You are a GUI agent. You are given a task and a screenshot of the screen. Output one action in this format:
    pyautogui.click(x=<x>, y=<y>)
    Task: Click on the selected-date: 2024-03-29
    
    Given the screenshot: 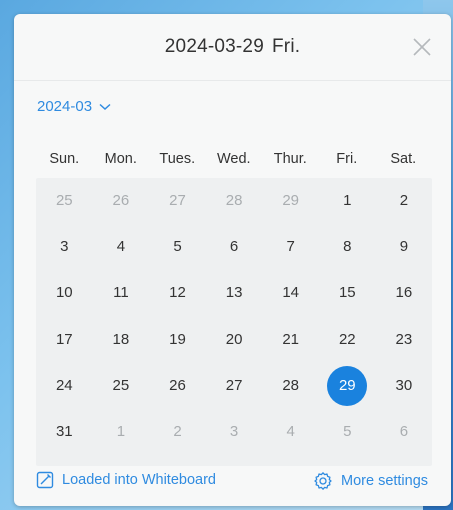 What is the action you would take?
    pyautogui.click(x=214, y=46)
    